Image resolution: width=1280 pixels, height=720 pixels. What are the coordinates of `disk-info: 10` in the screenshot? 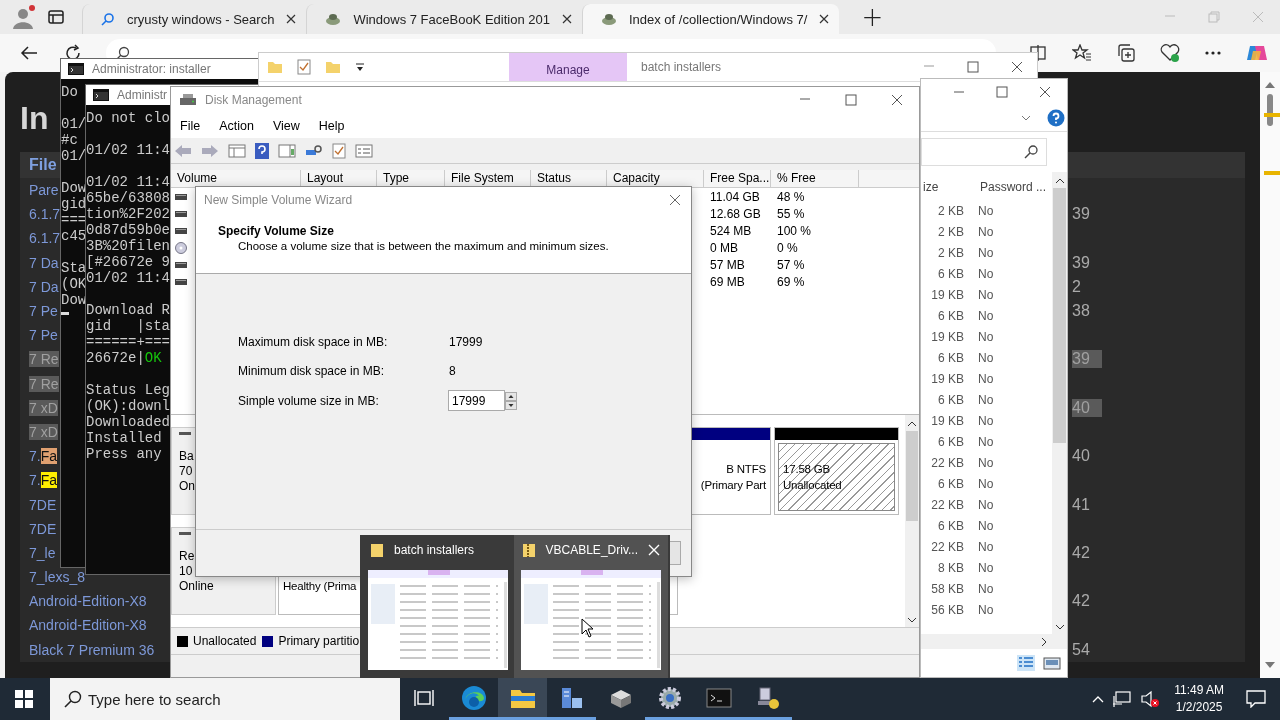 It's located at (186, 571).